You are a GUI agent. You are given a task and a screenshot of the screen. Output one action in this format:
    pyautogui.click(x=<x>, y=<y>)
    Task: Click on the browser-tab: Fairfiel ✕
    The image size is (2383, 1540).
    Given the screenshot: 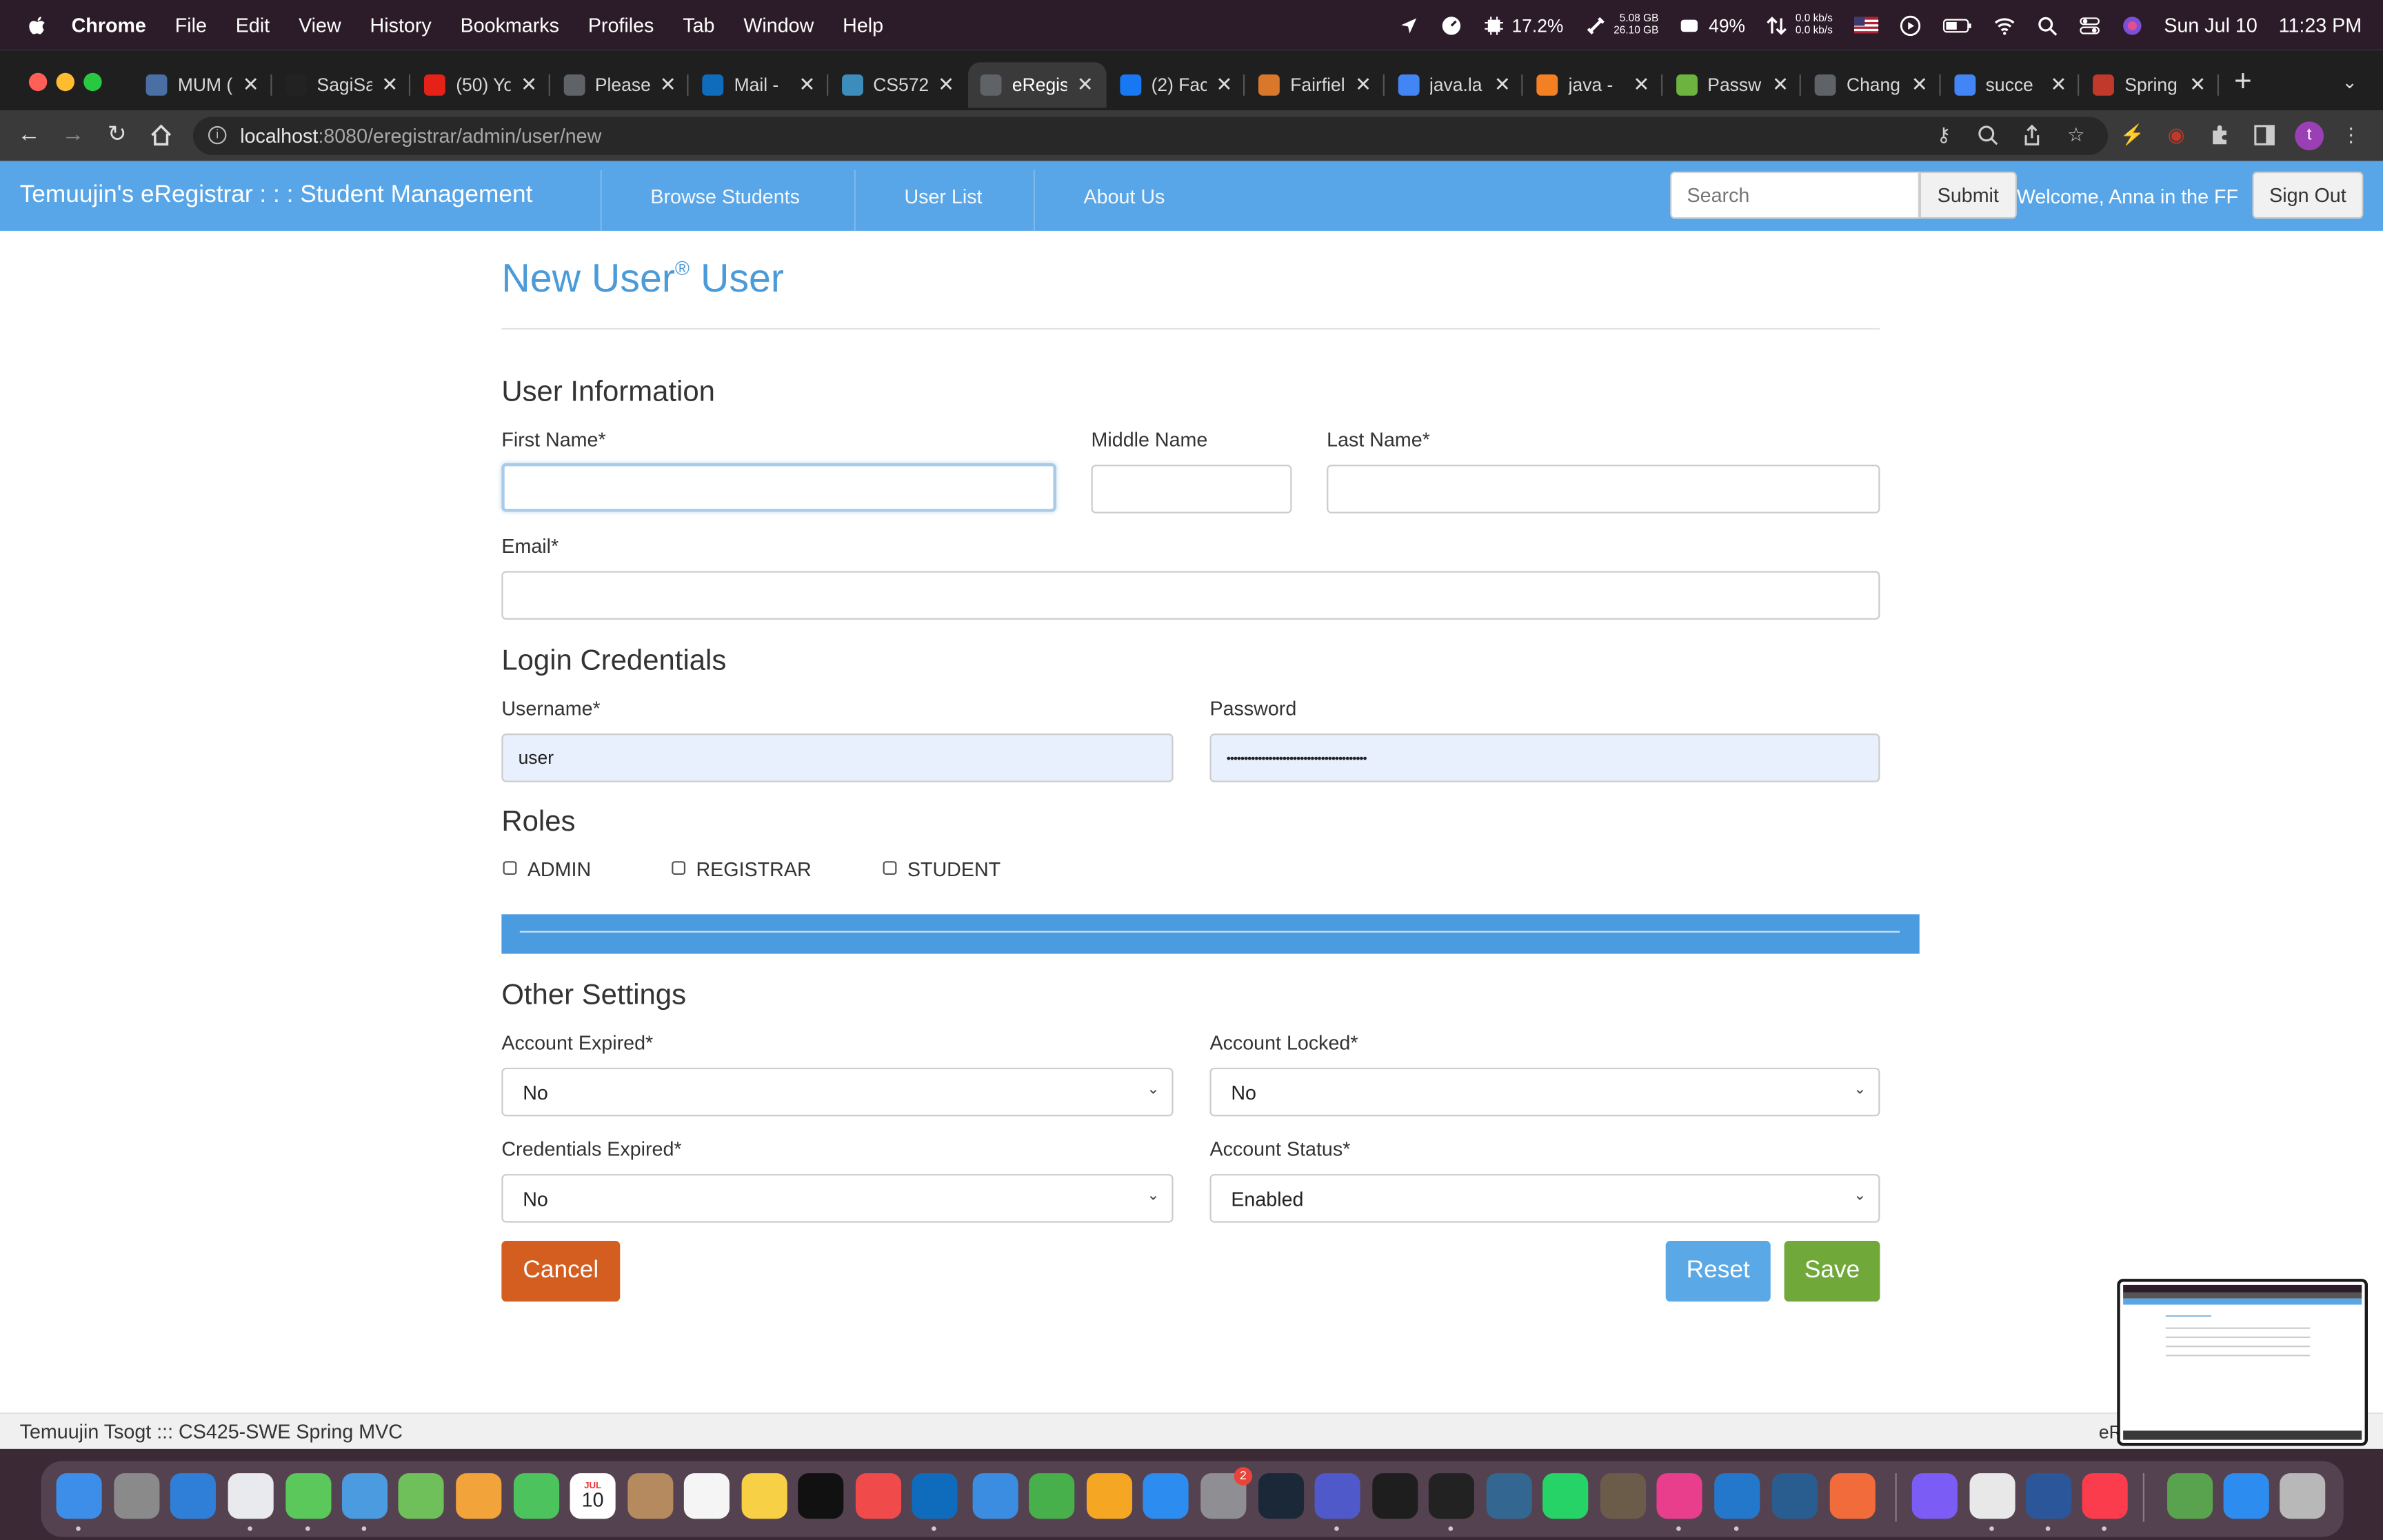 What is the action you would take?
    pyautogui.click(x=1315, y=85)
    